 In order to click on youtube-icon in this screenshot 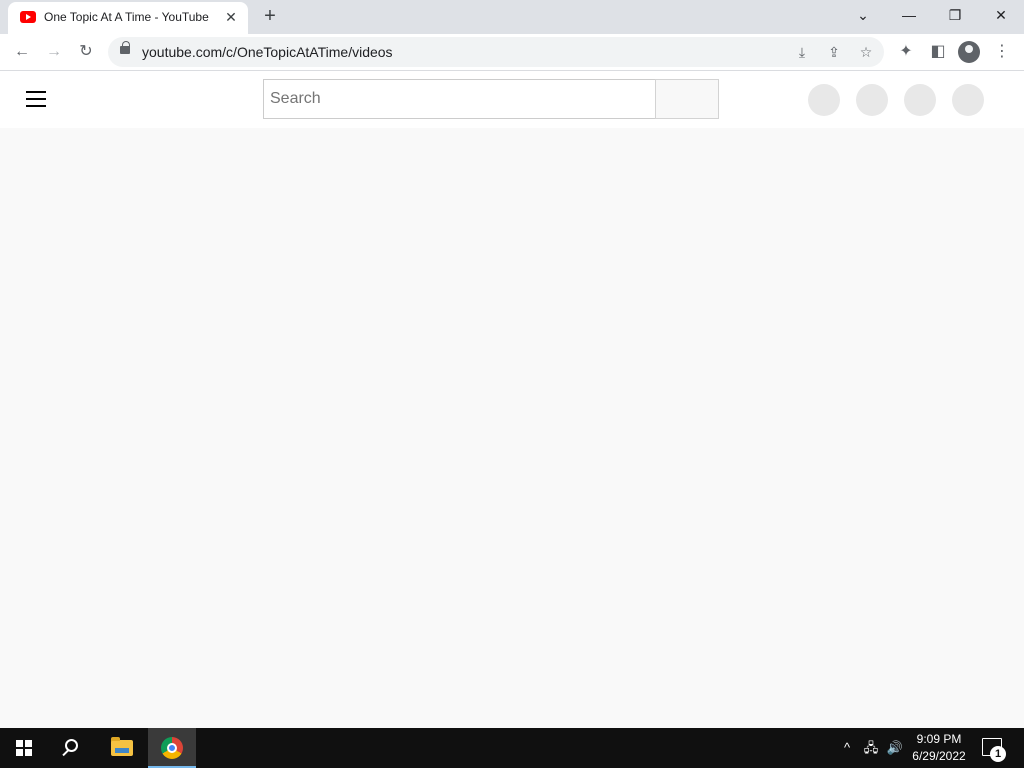, I will do `click(28, 17)`.